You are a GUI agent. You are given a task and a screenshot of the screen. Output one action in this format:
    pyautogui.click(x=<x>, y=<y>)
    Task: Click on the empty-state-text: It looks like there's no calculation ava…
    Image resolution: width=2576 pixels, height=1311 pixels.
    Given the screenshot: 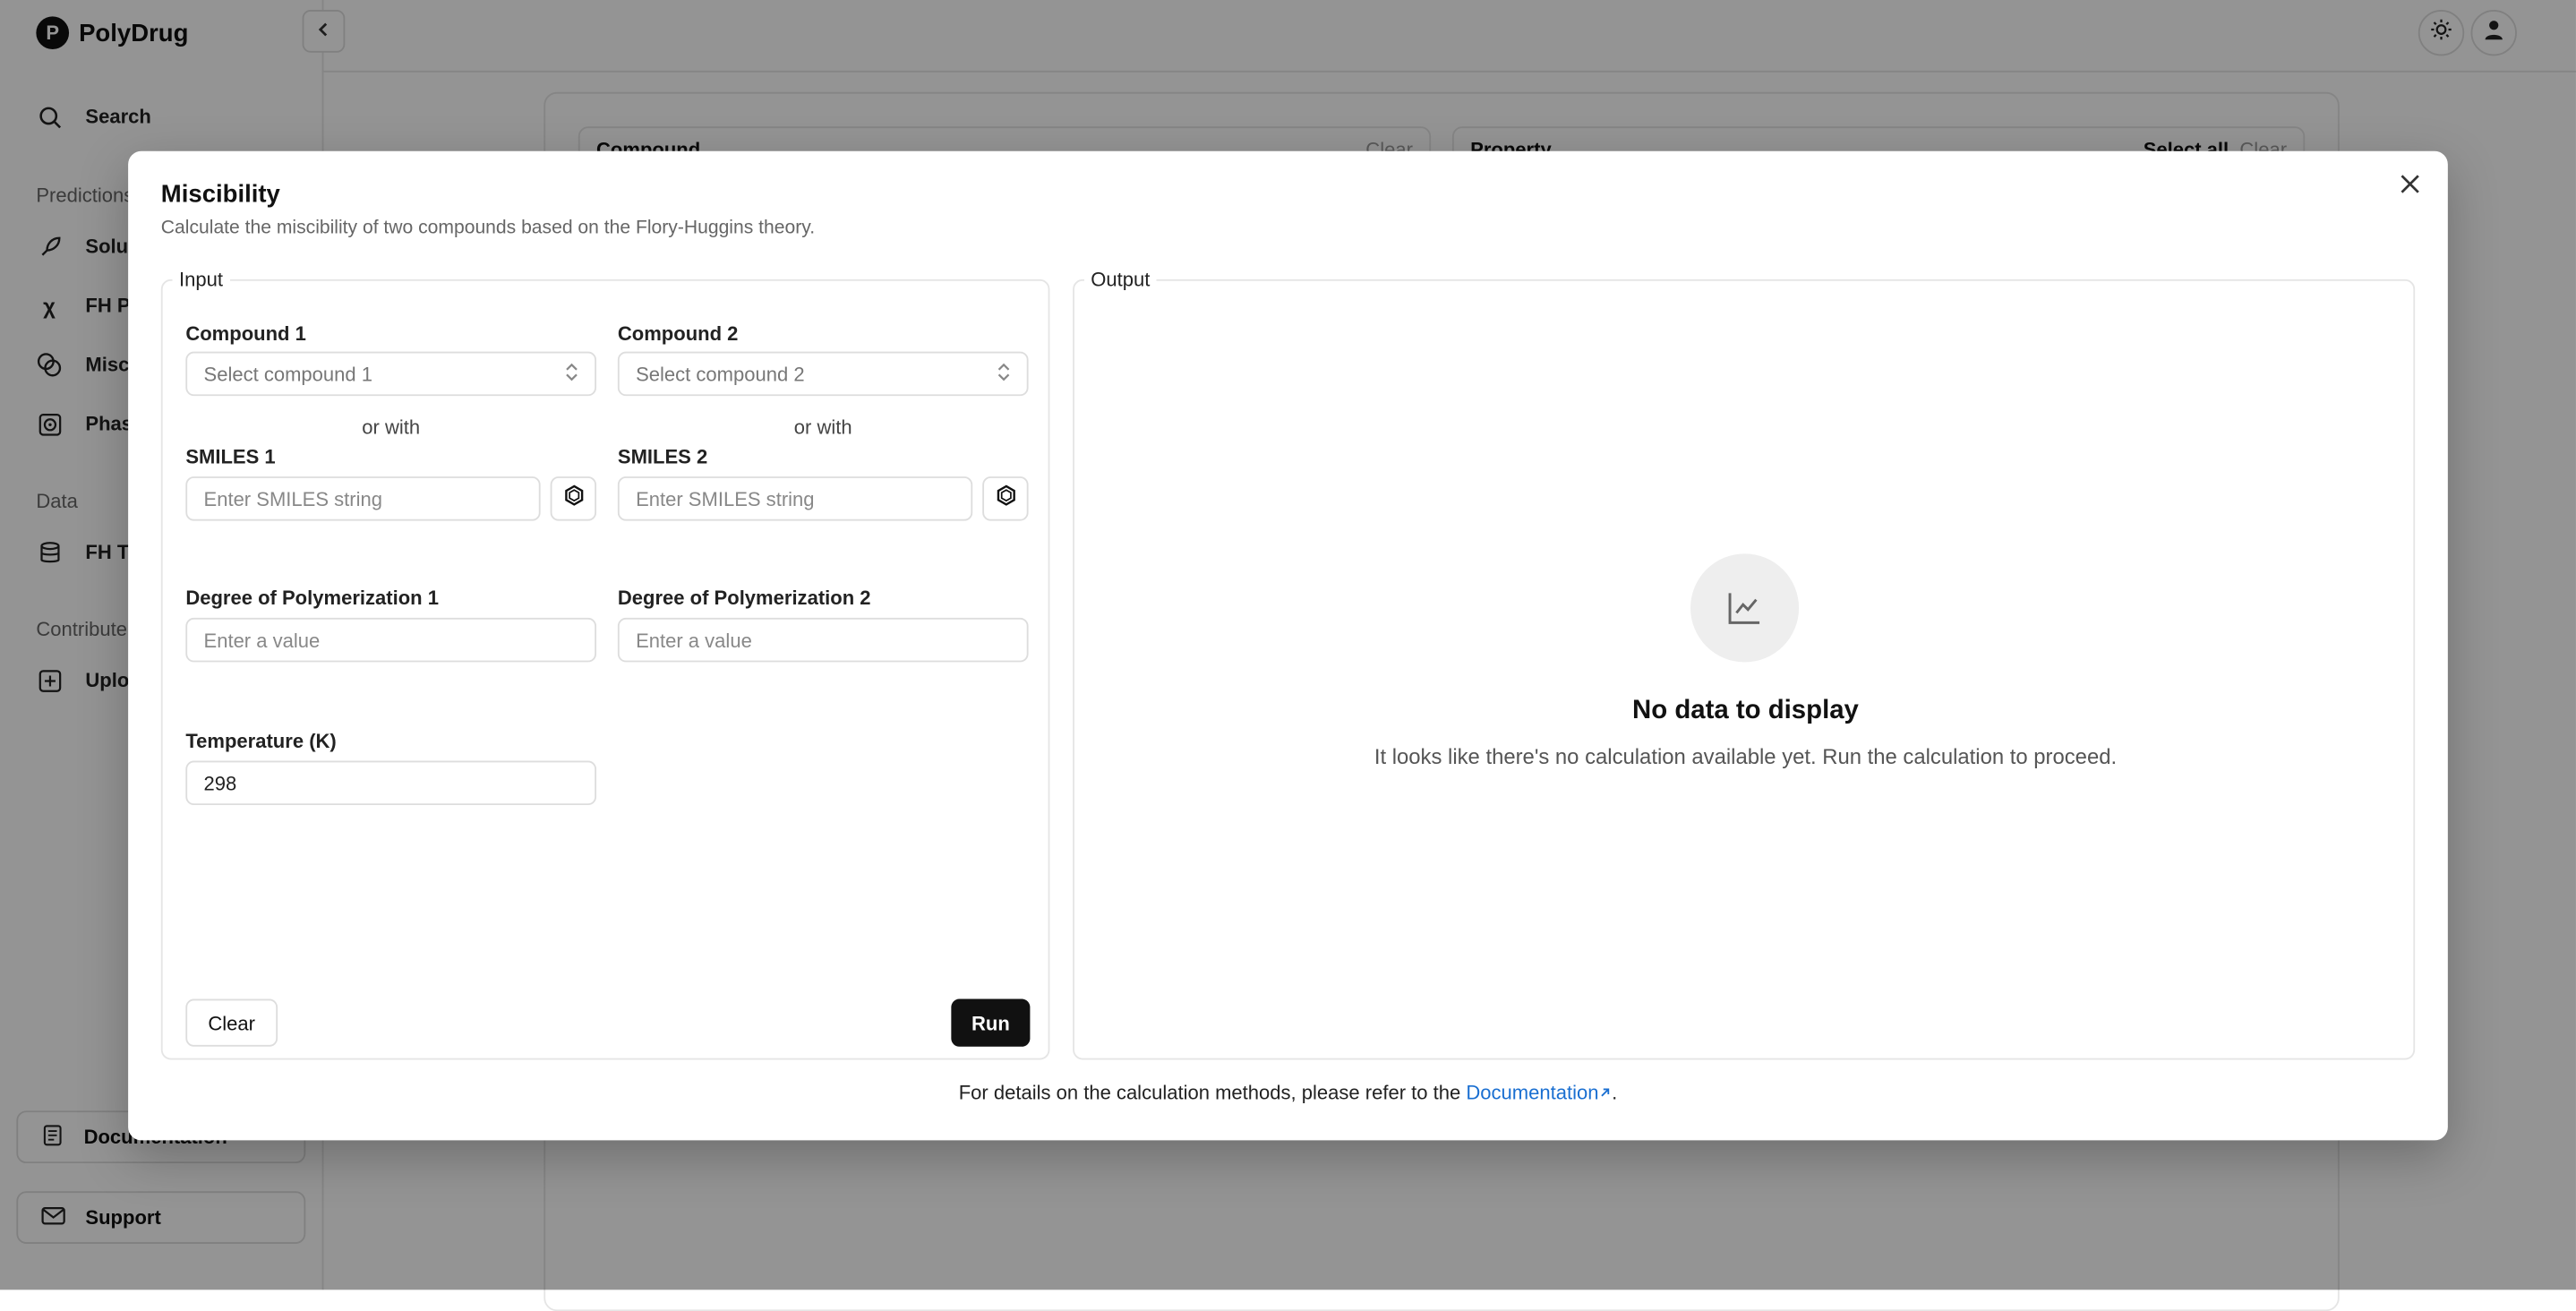 What is the action you would take?
    pyautogui.click(x=1746, y=756)
    